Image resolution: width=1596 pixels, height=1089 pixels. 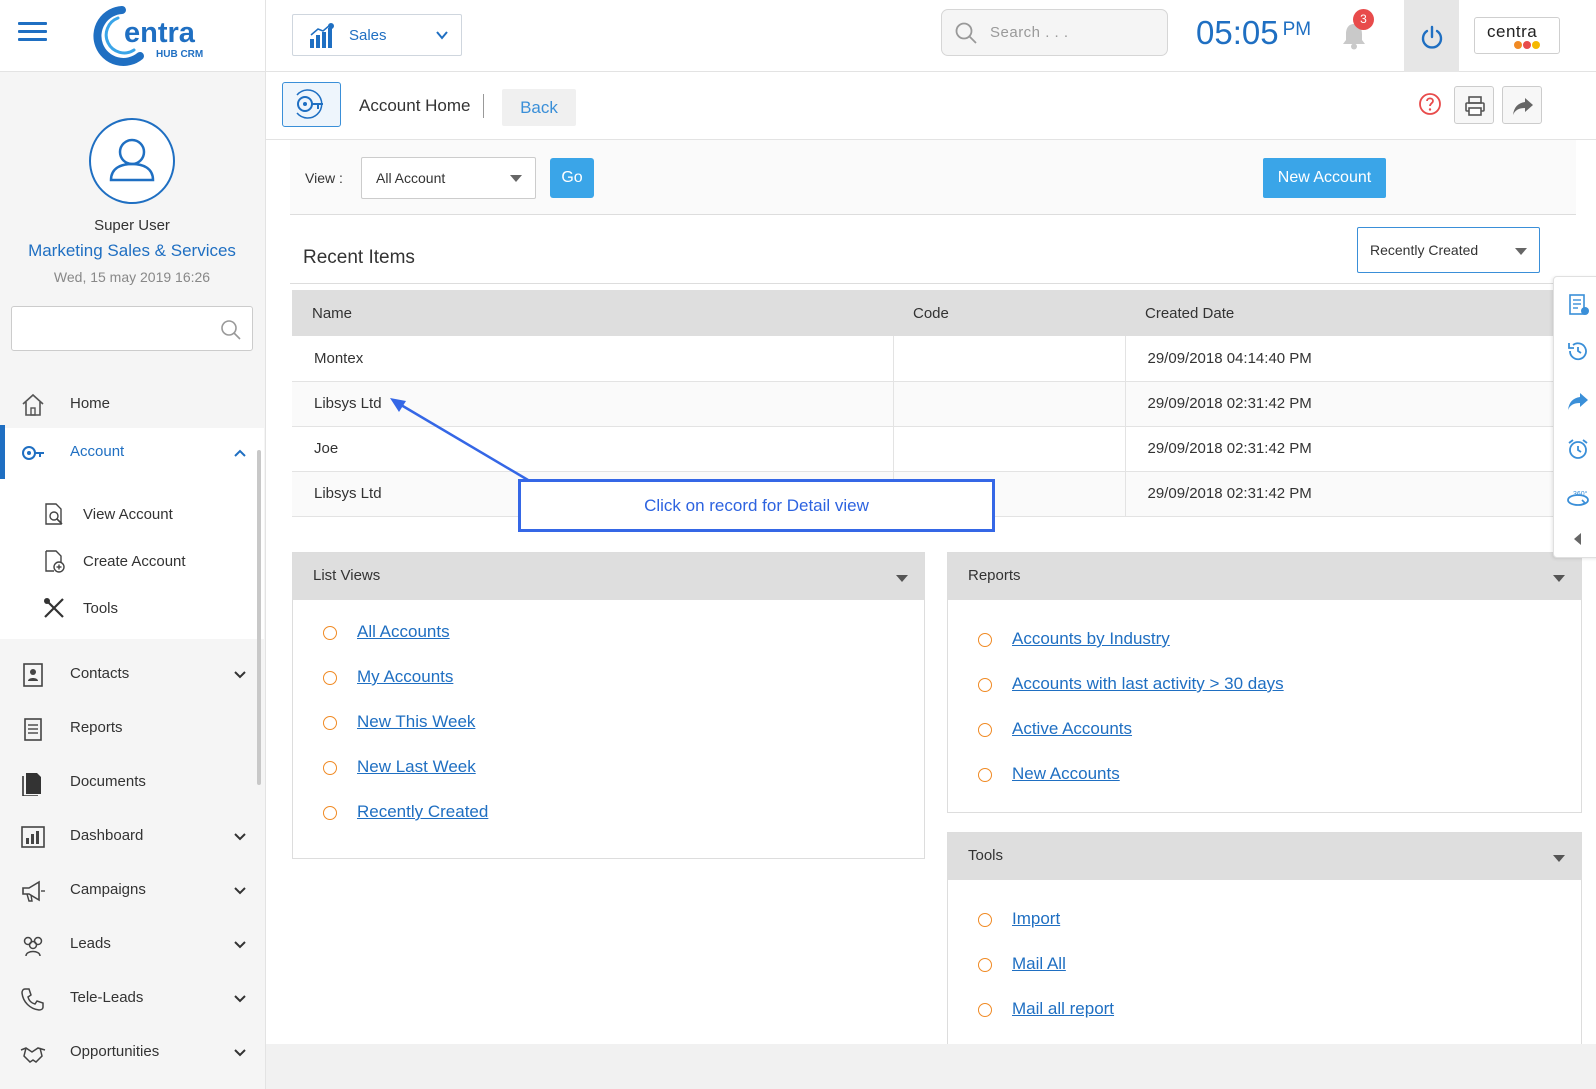 What do you see at coordinates (54, 514) in the screenshot?
I see `document-search-icon` at bounding box center [54, 514].